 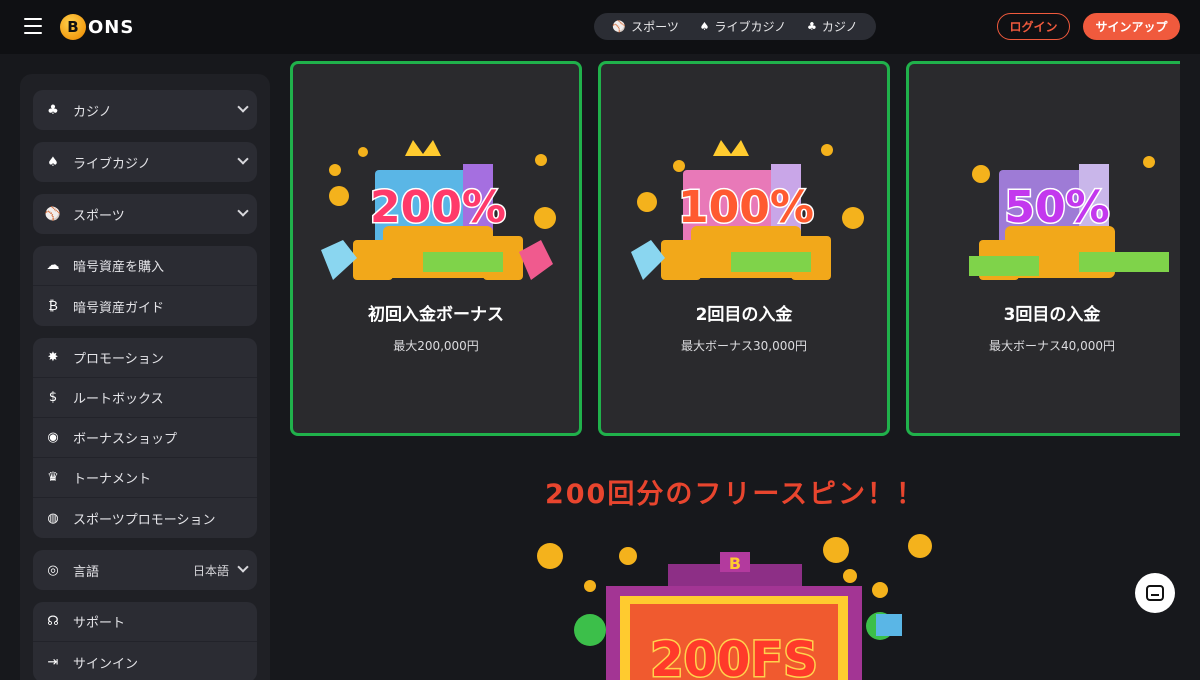 I want to click on language-group: ◎ 言語 日本語, so click(x=145, y=570).